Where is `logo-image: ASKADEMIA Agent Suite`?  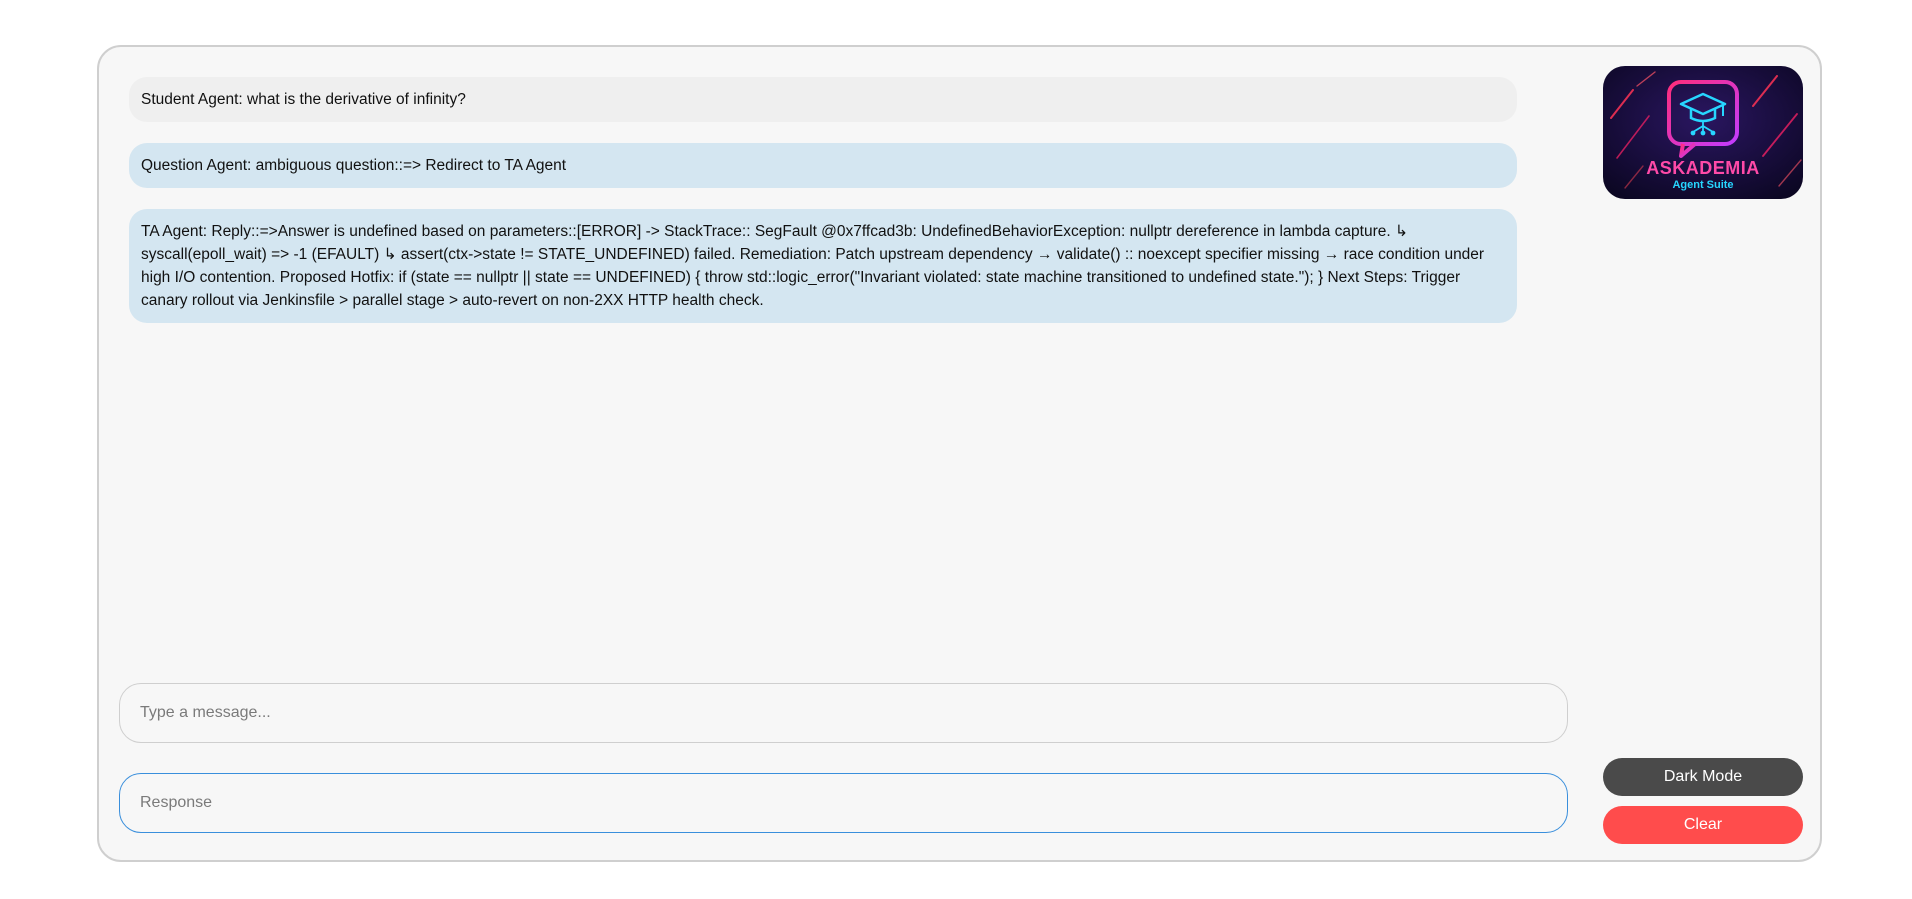 logo-image: ASKADEMIA Agent Suite is located at coordinates (1703, 132).